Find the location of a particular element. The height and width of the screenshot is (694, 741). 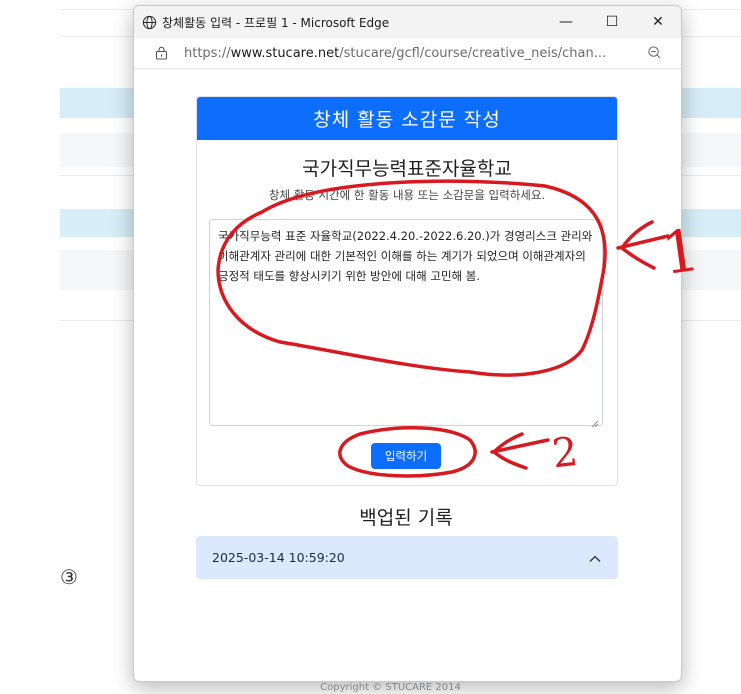

window-controls: — ☐ ✕ is located at coordinates (612, 22).